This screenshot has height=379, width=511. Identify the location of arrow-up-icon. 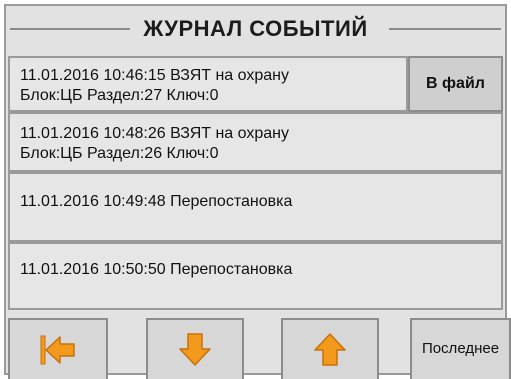
(330, 349).